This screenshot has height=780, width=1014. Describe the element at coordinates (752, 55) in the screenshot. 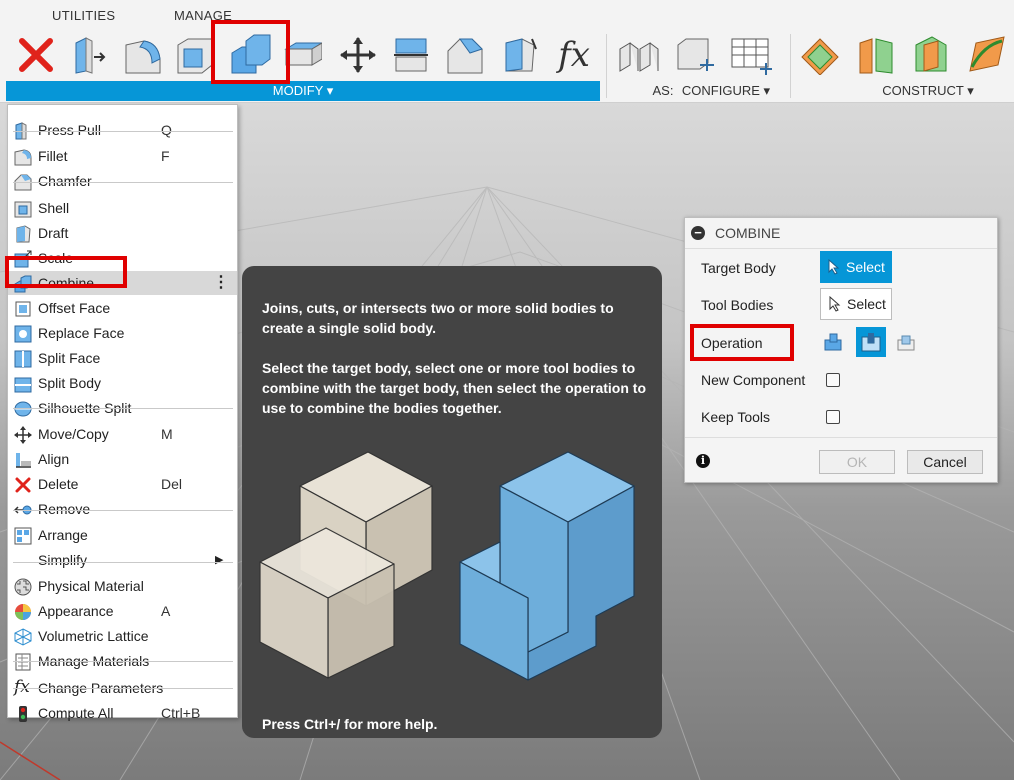

I see `configure-table-tool-button` at that location.